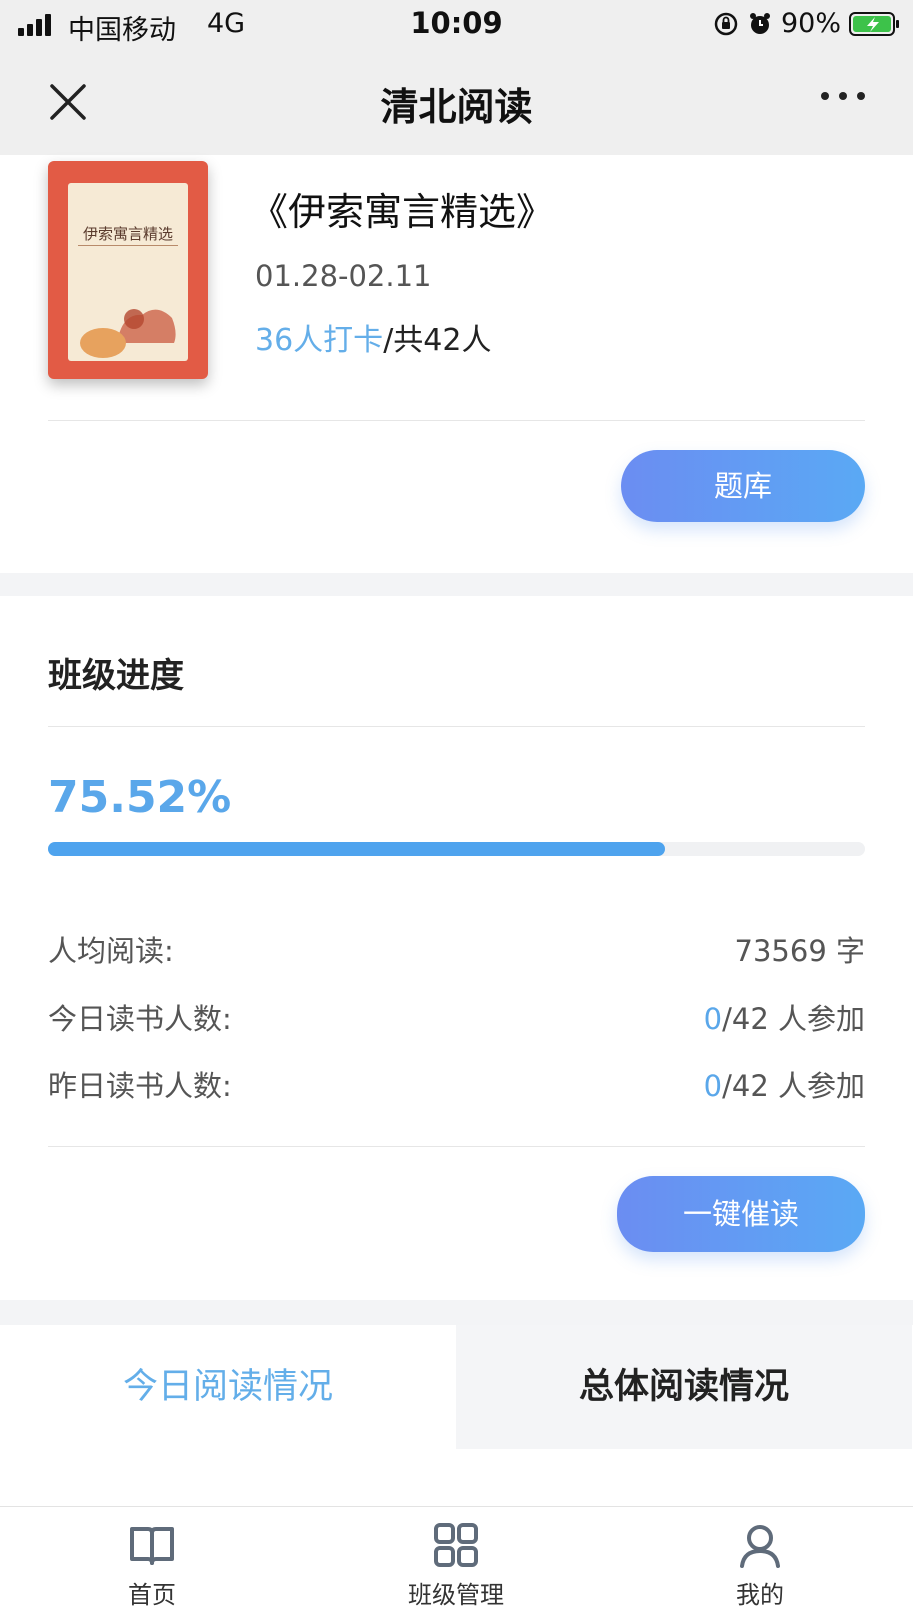 The image size is (913, 1623). What do you see at coordinates (356, 849) in the screenshot?
I see `progress-bar-fill` at bounding box center [356, 849].